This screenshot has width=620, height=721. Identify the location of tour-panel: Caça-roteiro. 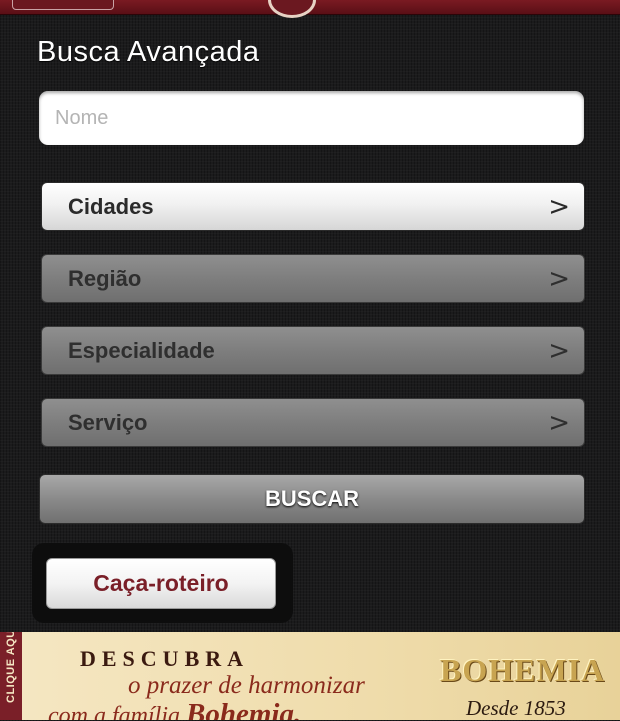
(162, 583).